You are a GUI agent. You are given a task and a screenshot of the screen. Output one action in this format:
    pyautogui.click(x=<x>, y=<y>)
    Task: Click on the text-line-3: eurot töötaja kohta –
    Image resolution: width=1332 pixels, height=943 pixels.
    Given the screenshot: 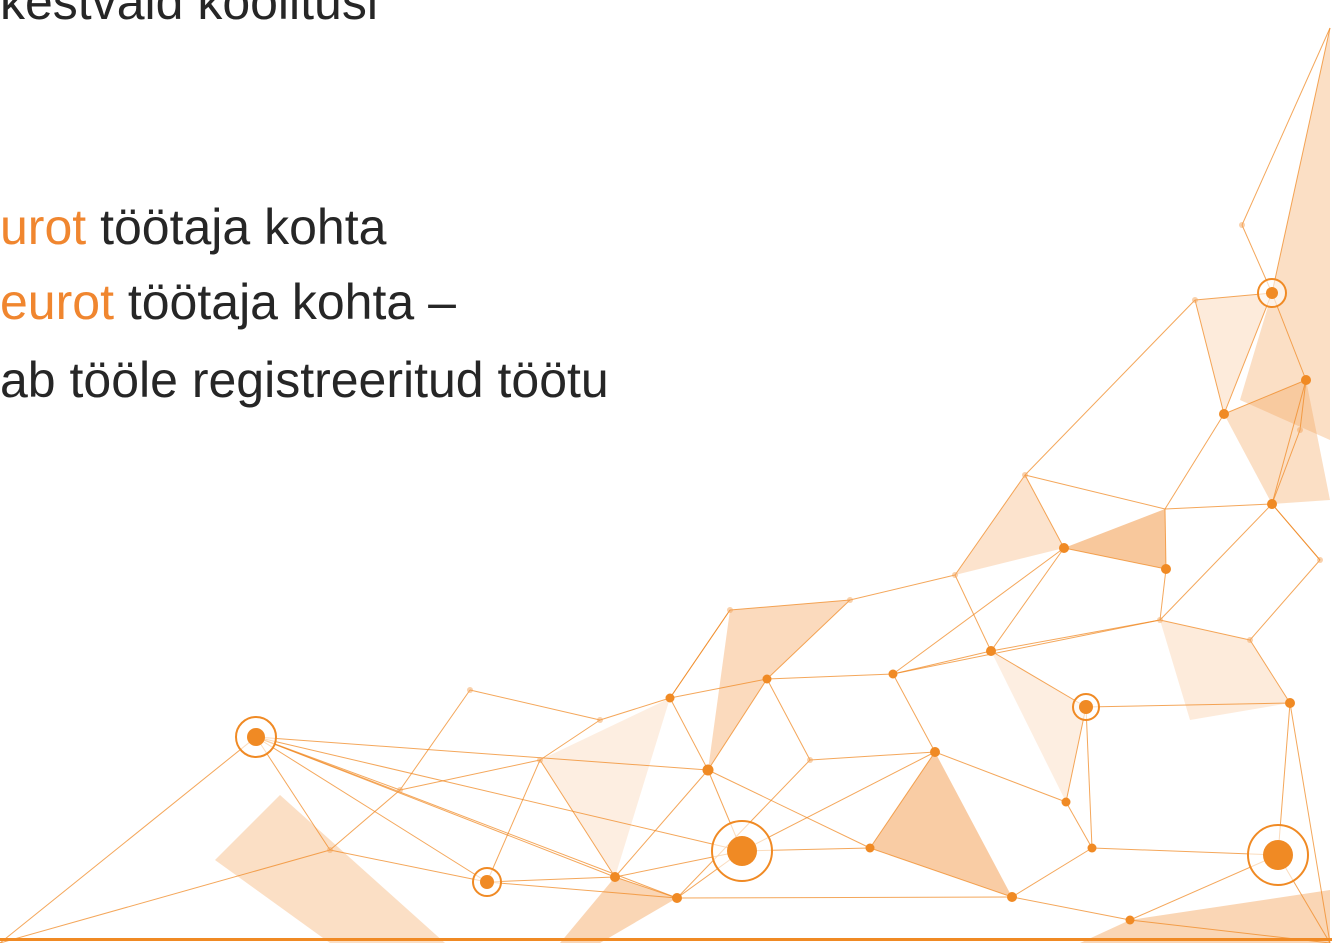 What is the action you would take?
    pyautogui.click(x=228, y=302)
    